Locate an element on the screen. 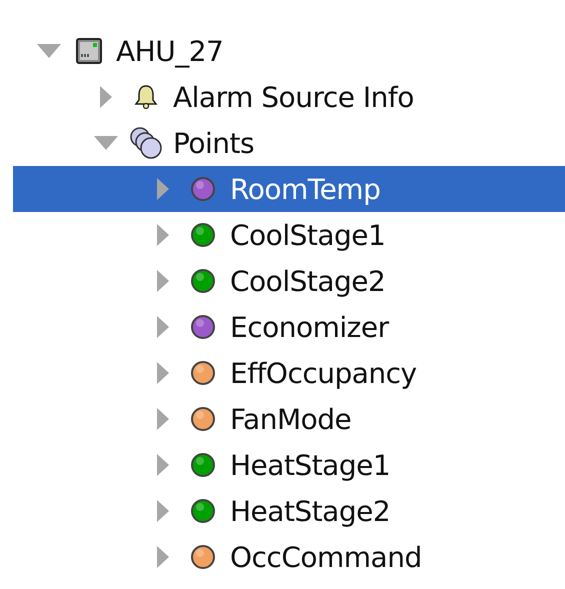 The width and height of the screenshot is (565, 589). node-label: RoomTemp is located at coordinates (305, 189).